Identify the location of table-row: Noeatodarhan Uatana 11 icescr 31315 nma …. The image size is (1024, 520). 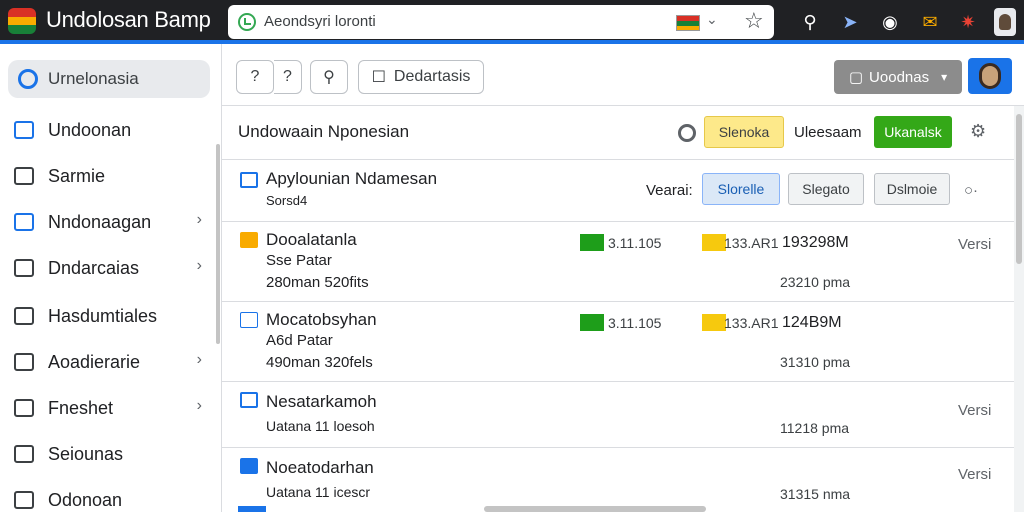
(618, 480).